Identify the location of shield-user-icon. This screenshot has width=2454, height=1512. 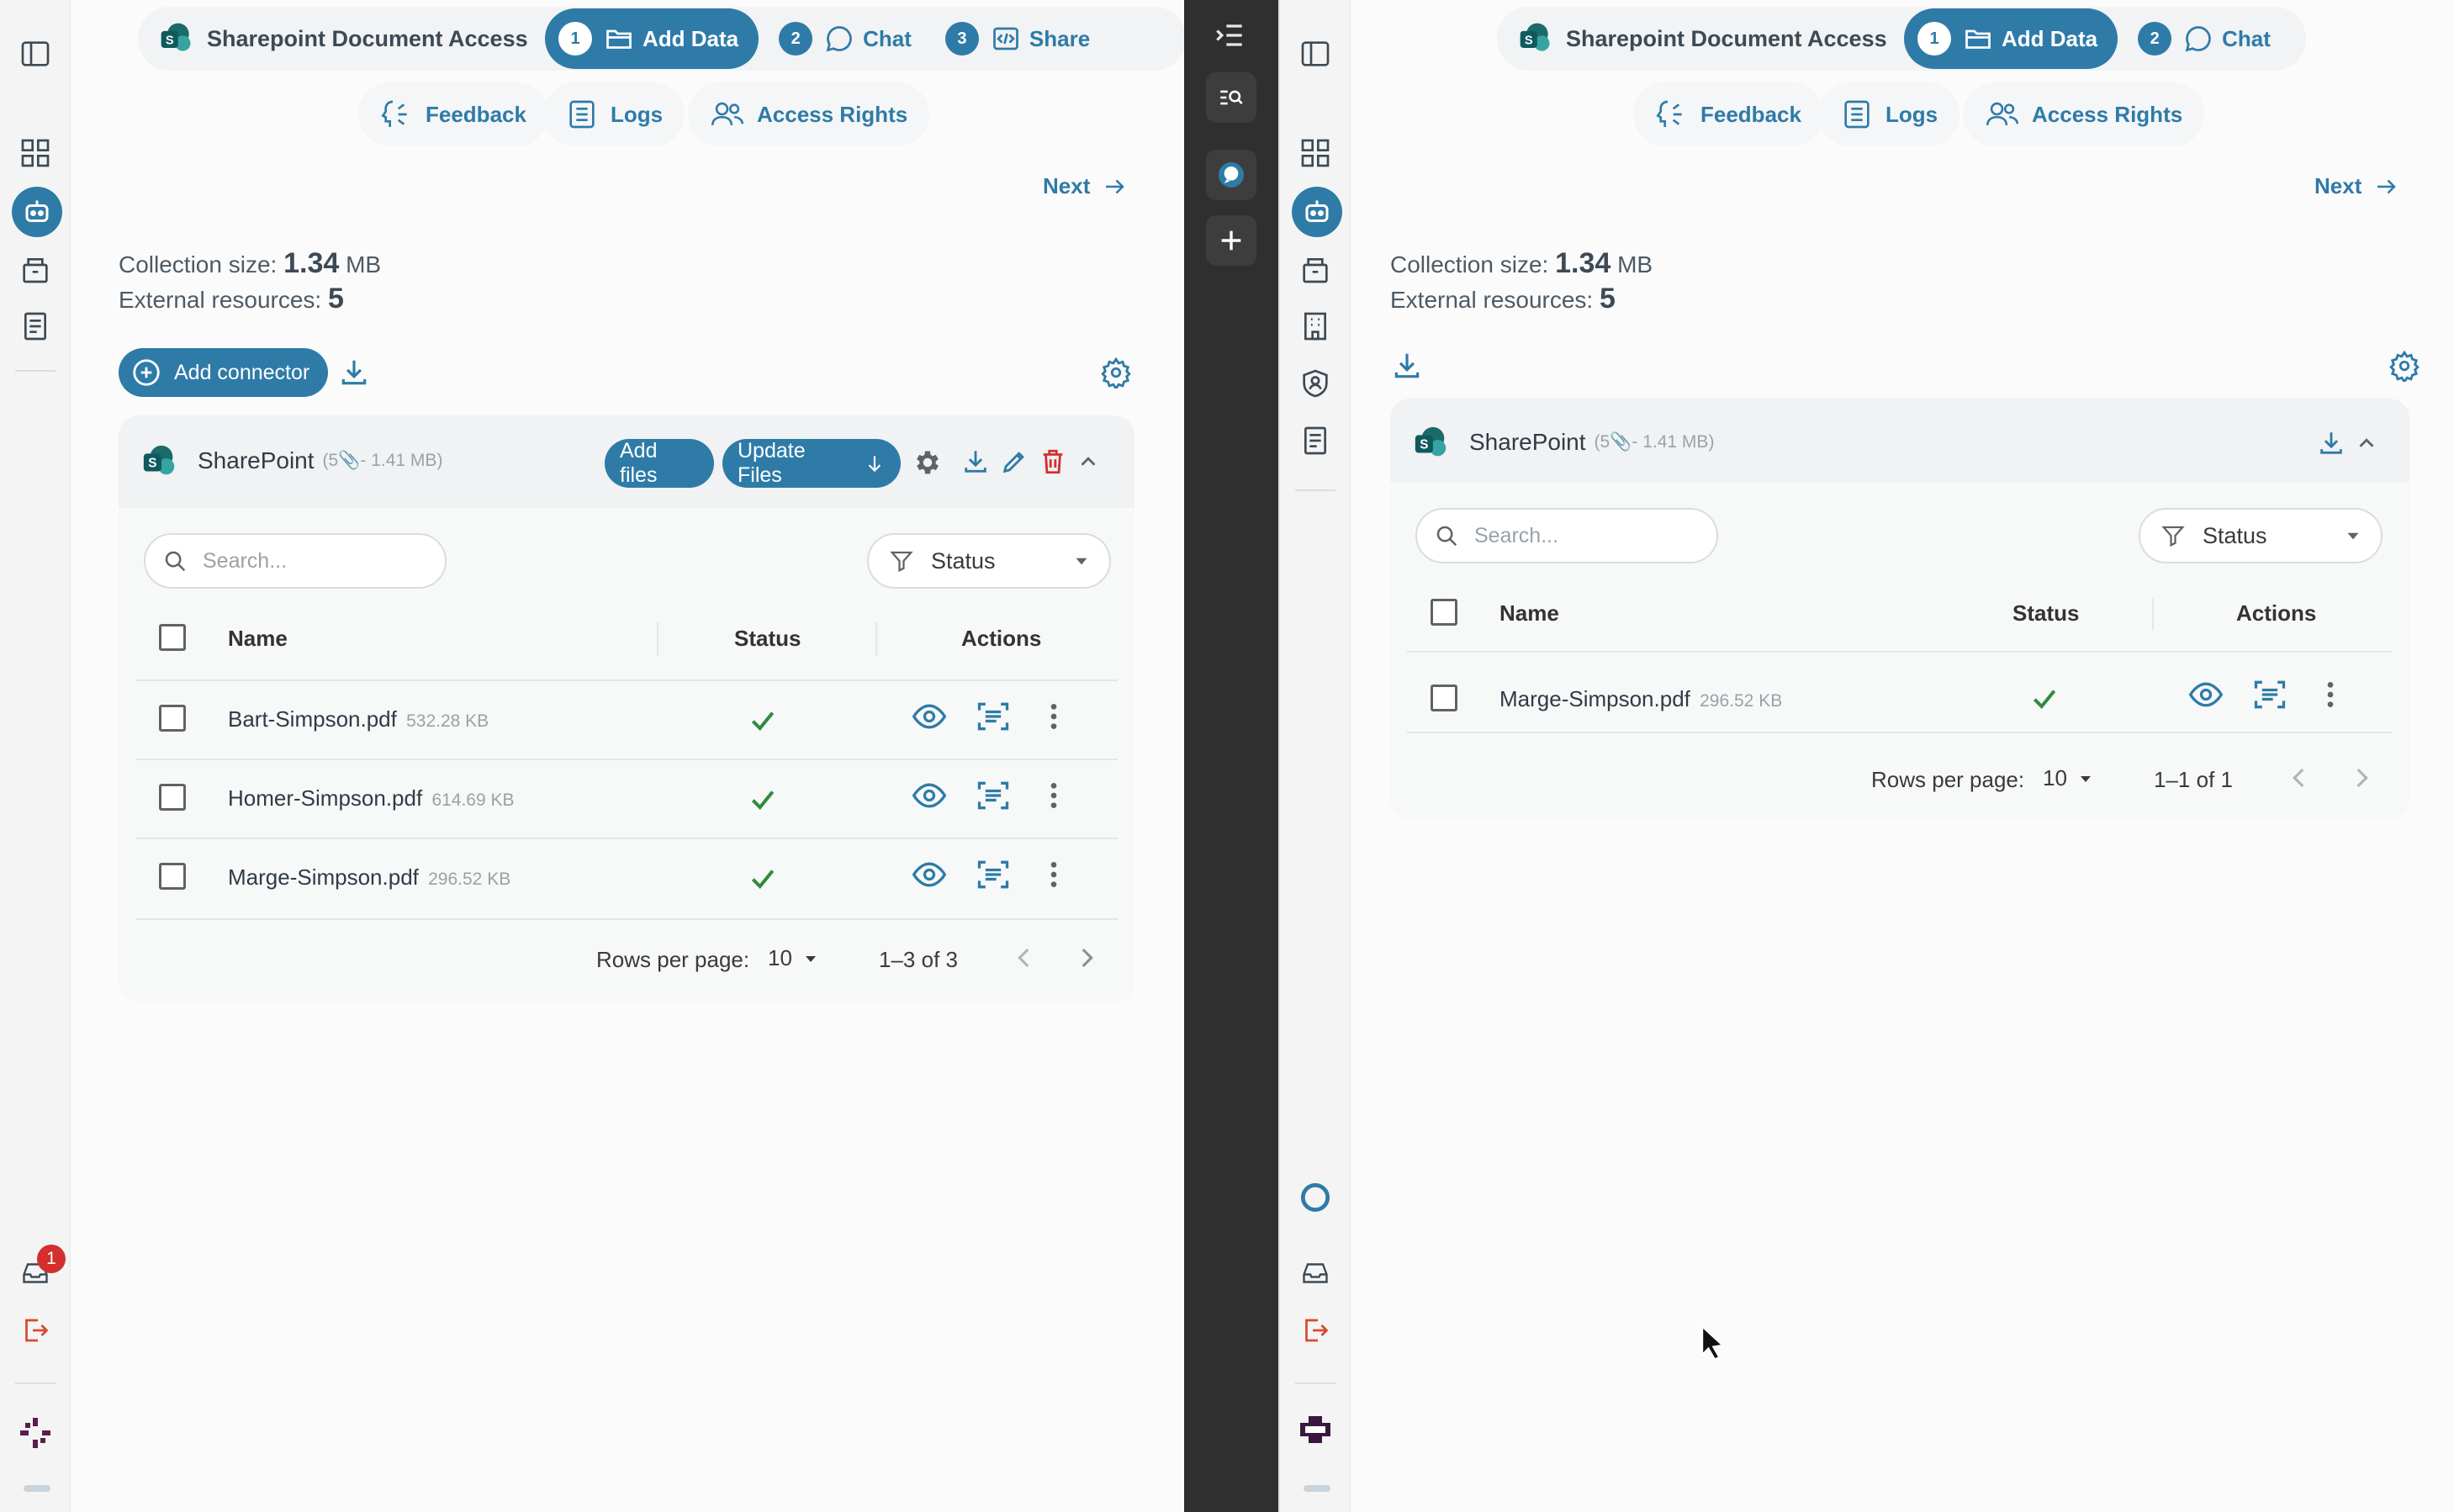
(1315, 383).